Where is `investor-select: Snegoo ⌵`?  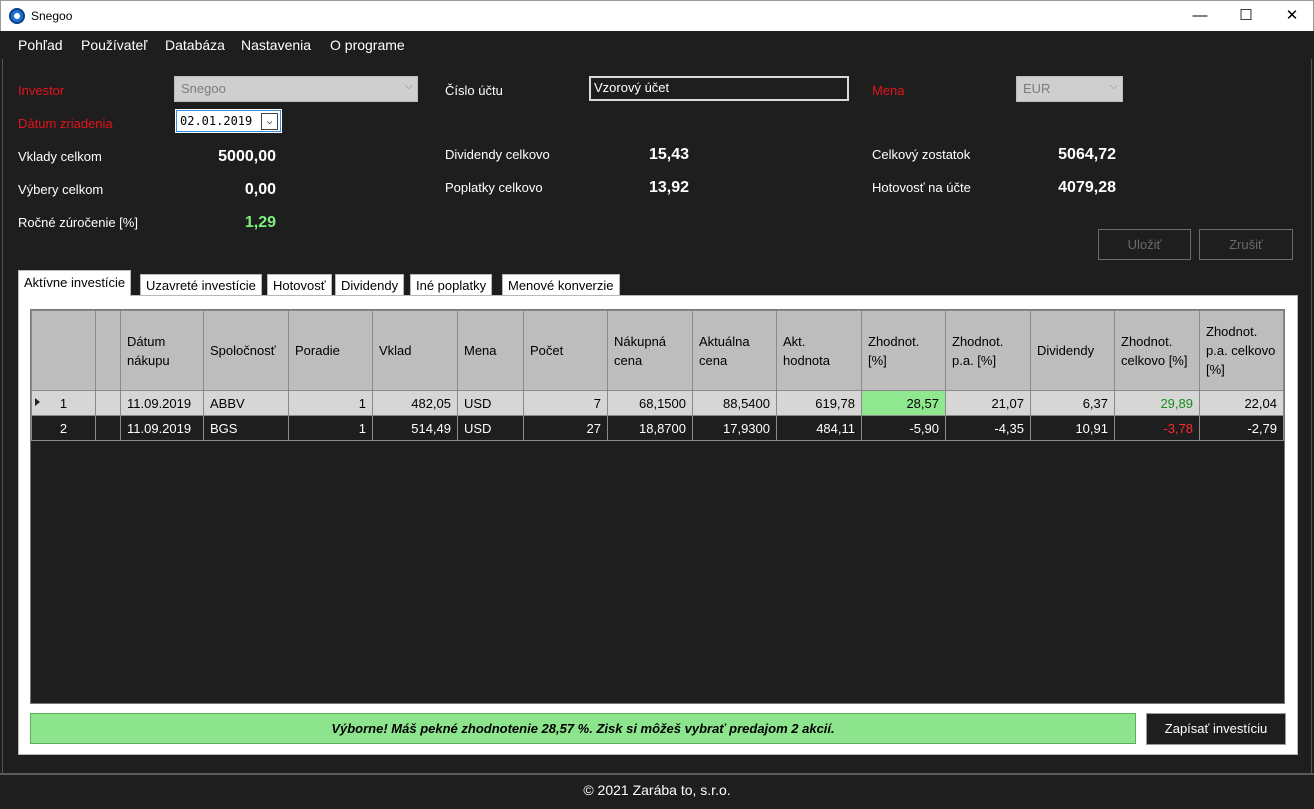
investor-select: Snegoo ⌵ is located at coordinates (296, 89).